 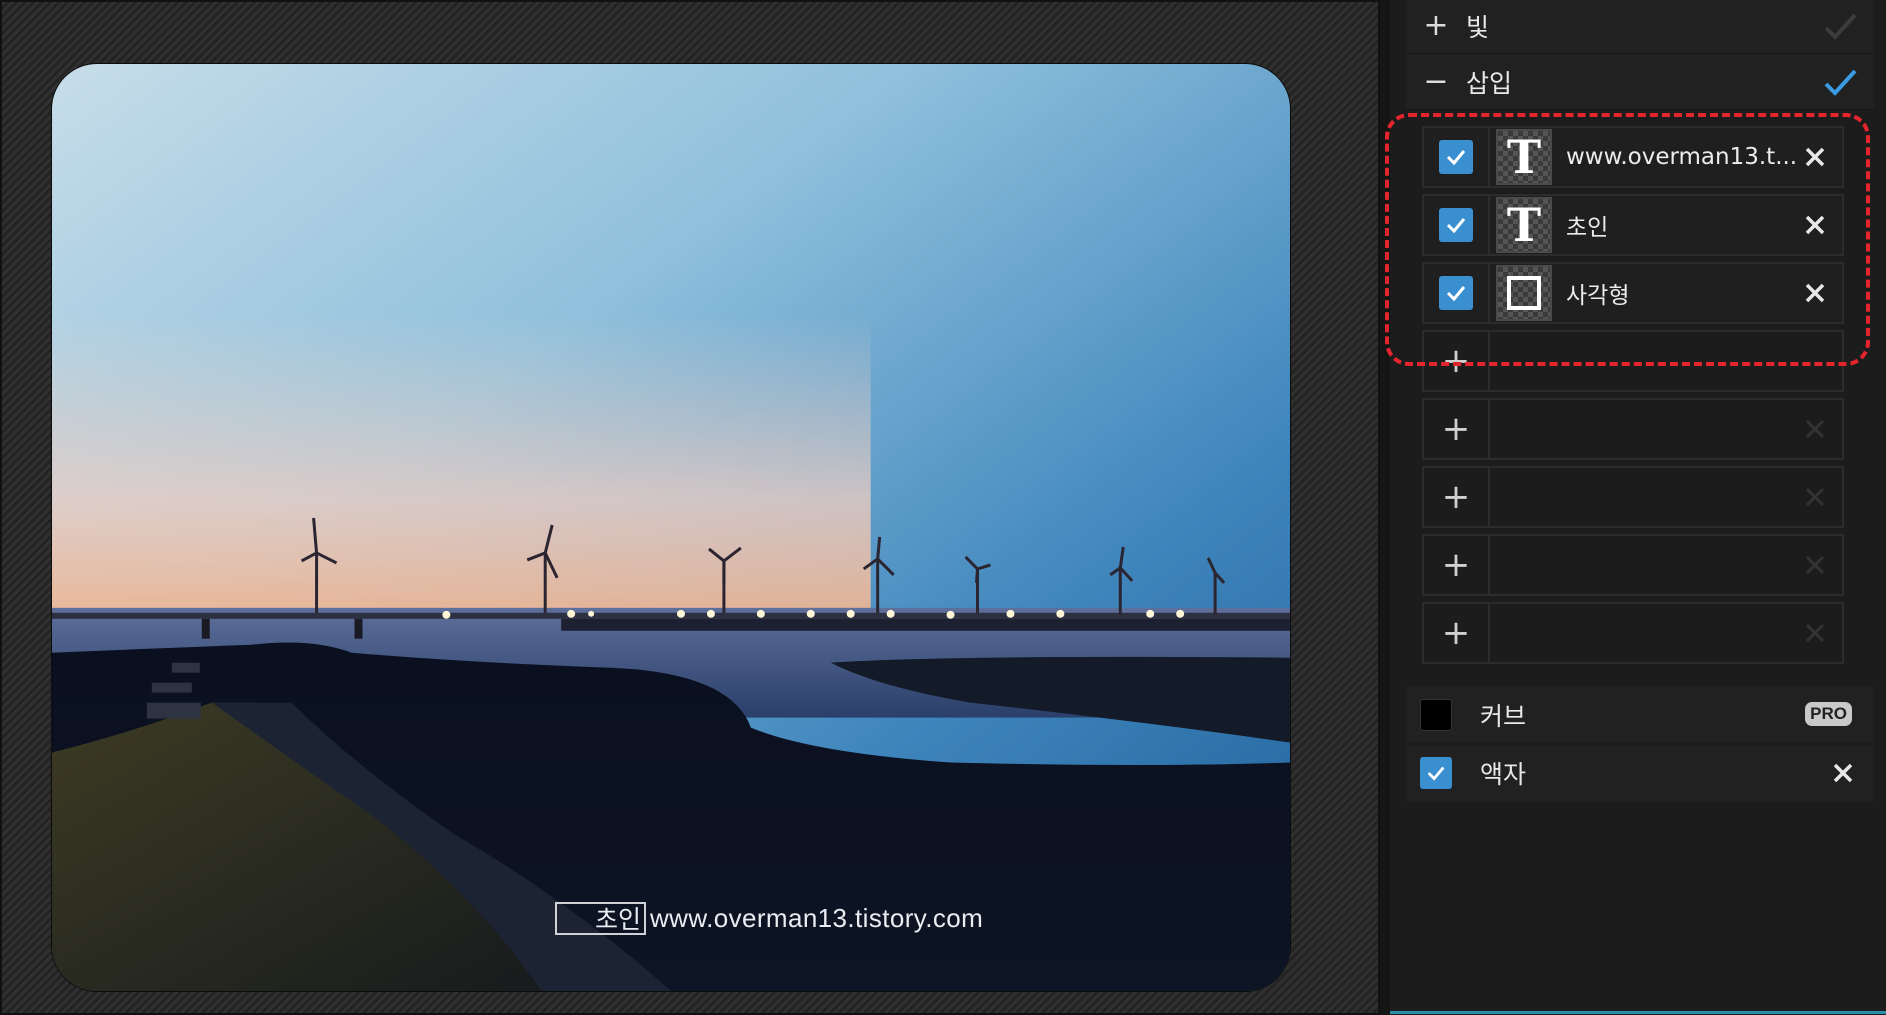 I want to click on watermark: 초인 www.overman13.tistory.com, so click(x=769, y=918).